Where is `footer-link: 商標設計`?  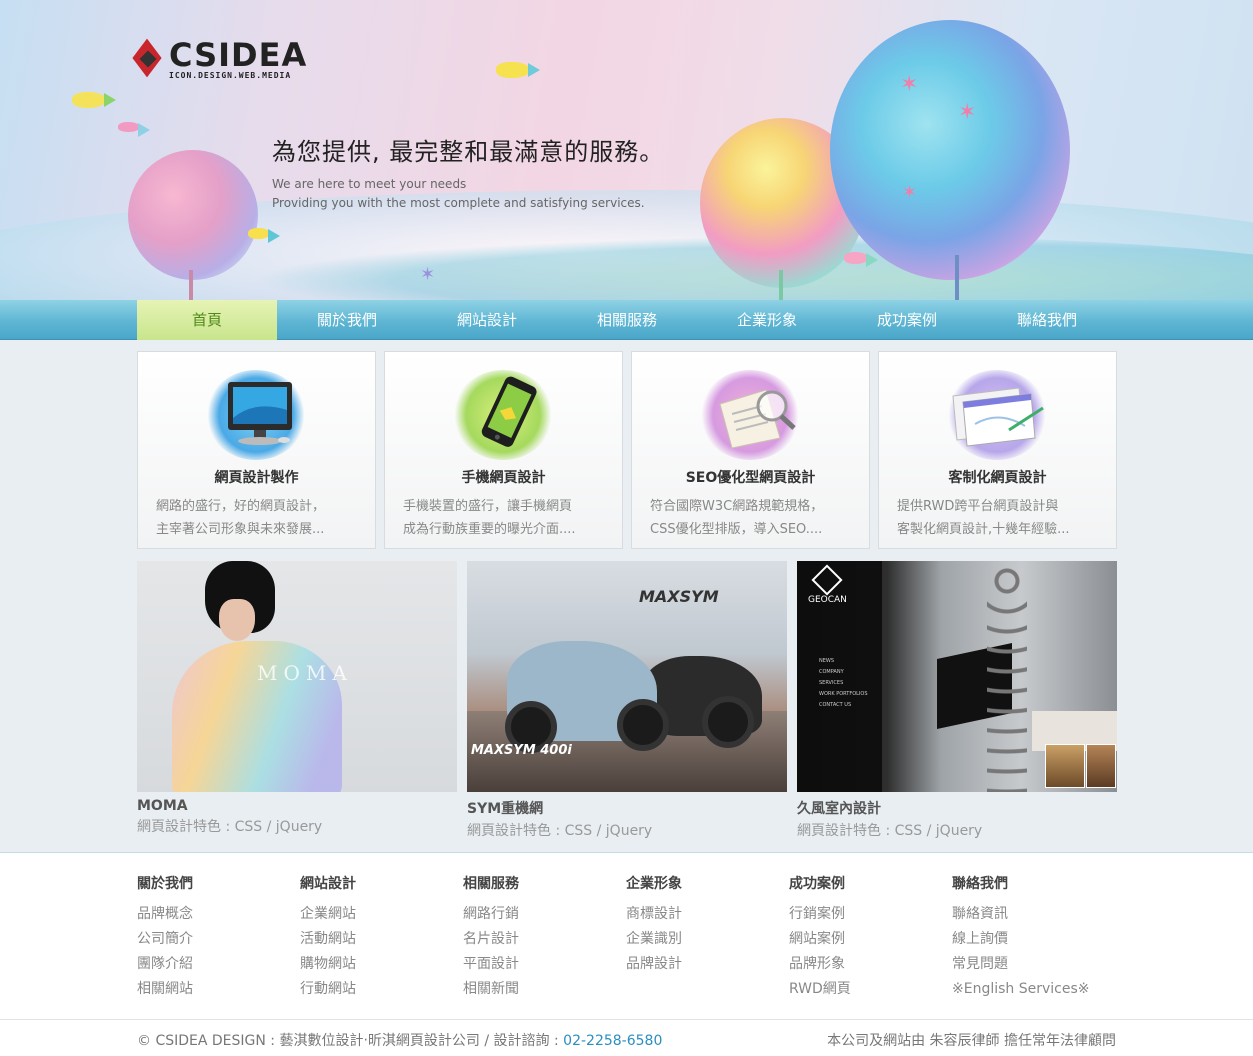 footer-link: 商標設計 is located at coordinates (707, 914).